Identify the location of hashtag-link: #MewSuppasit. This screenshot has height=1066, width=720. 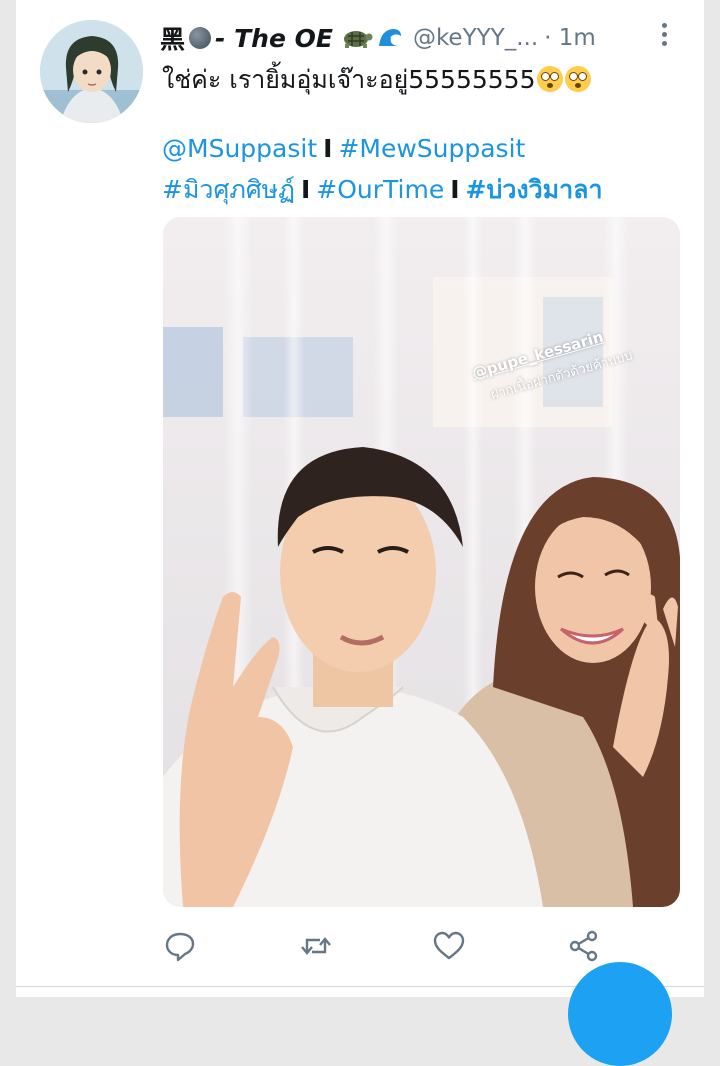
(431, 148).